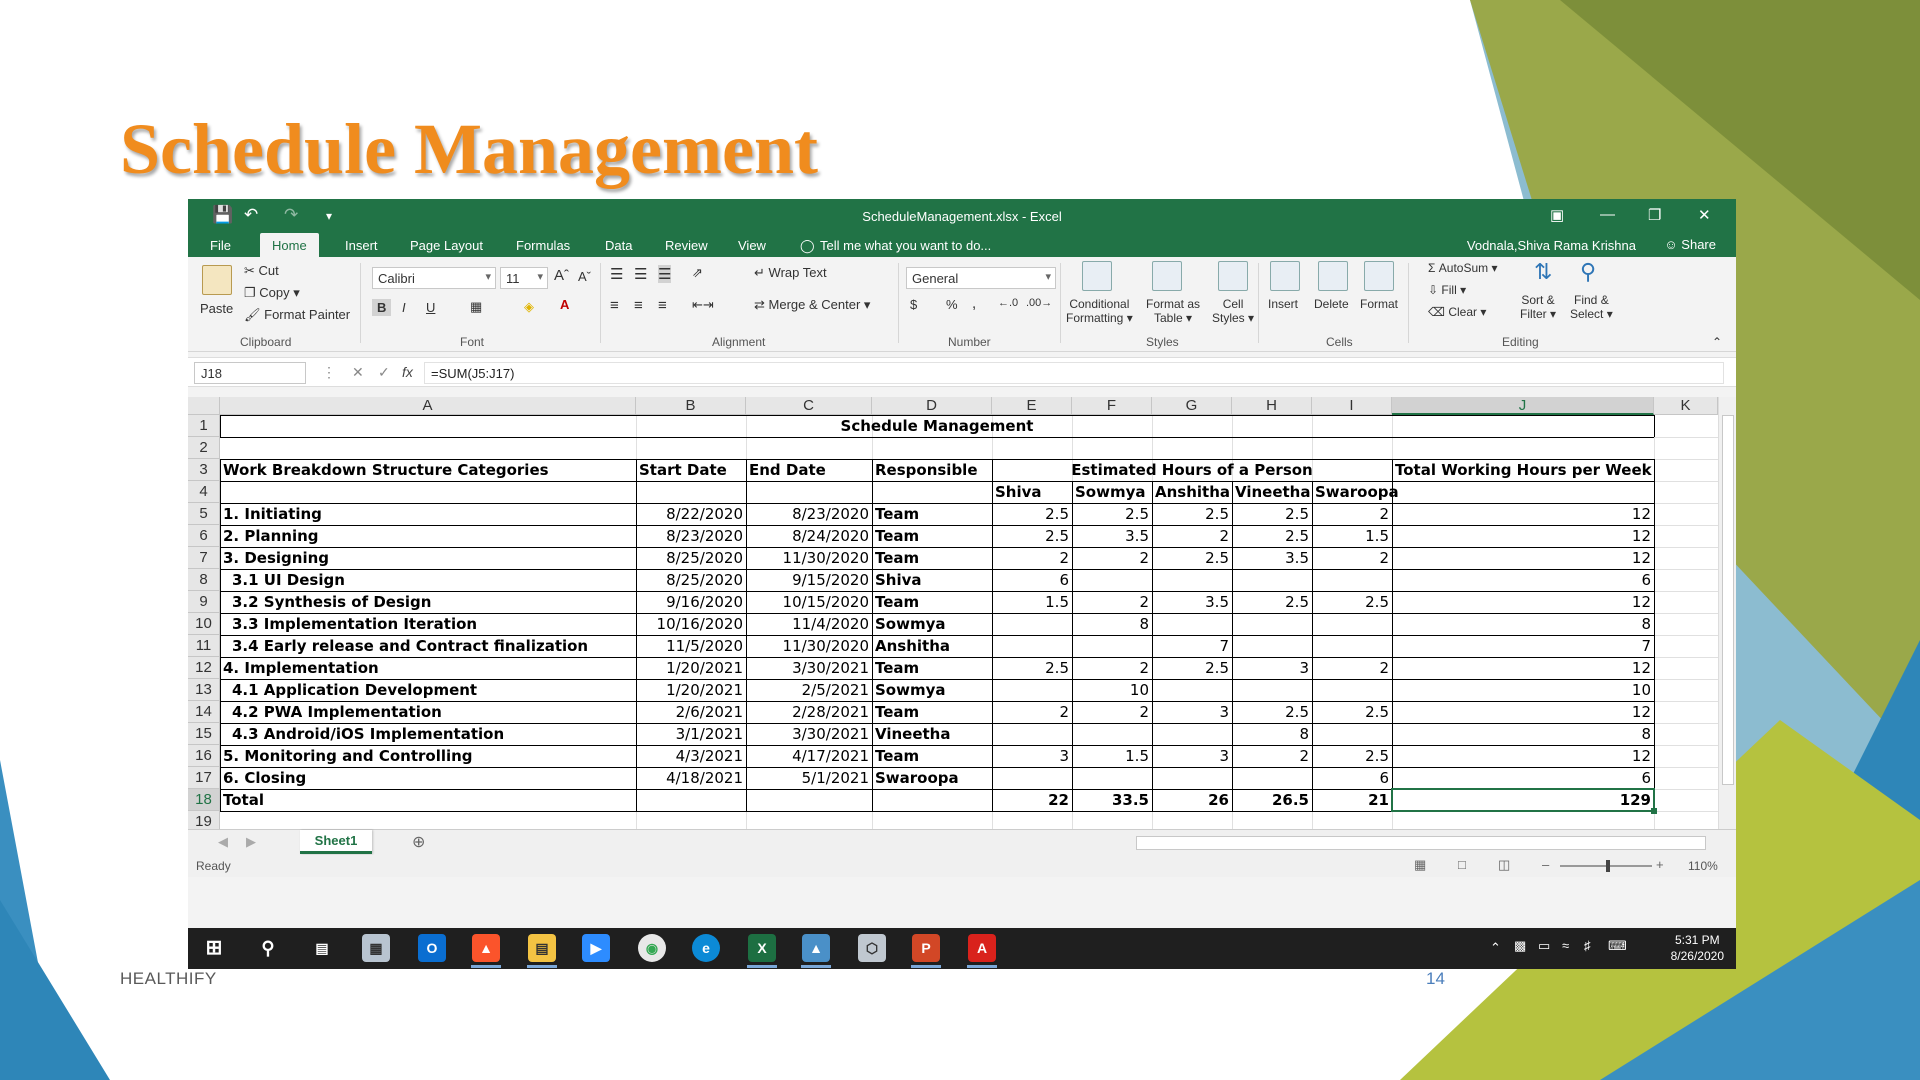  What do you see at coordinates (1520, 946) in the screenshot?
I see `security-icon: ▩` at bounding box center [1520, 946].